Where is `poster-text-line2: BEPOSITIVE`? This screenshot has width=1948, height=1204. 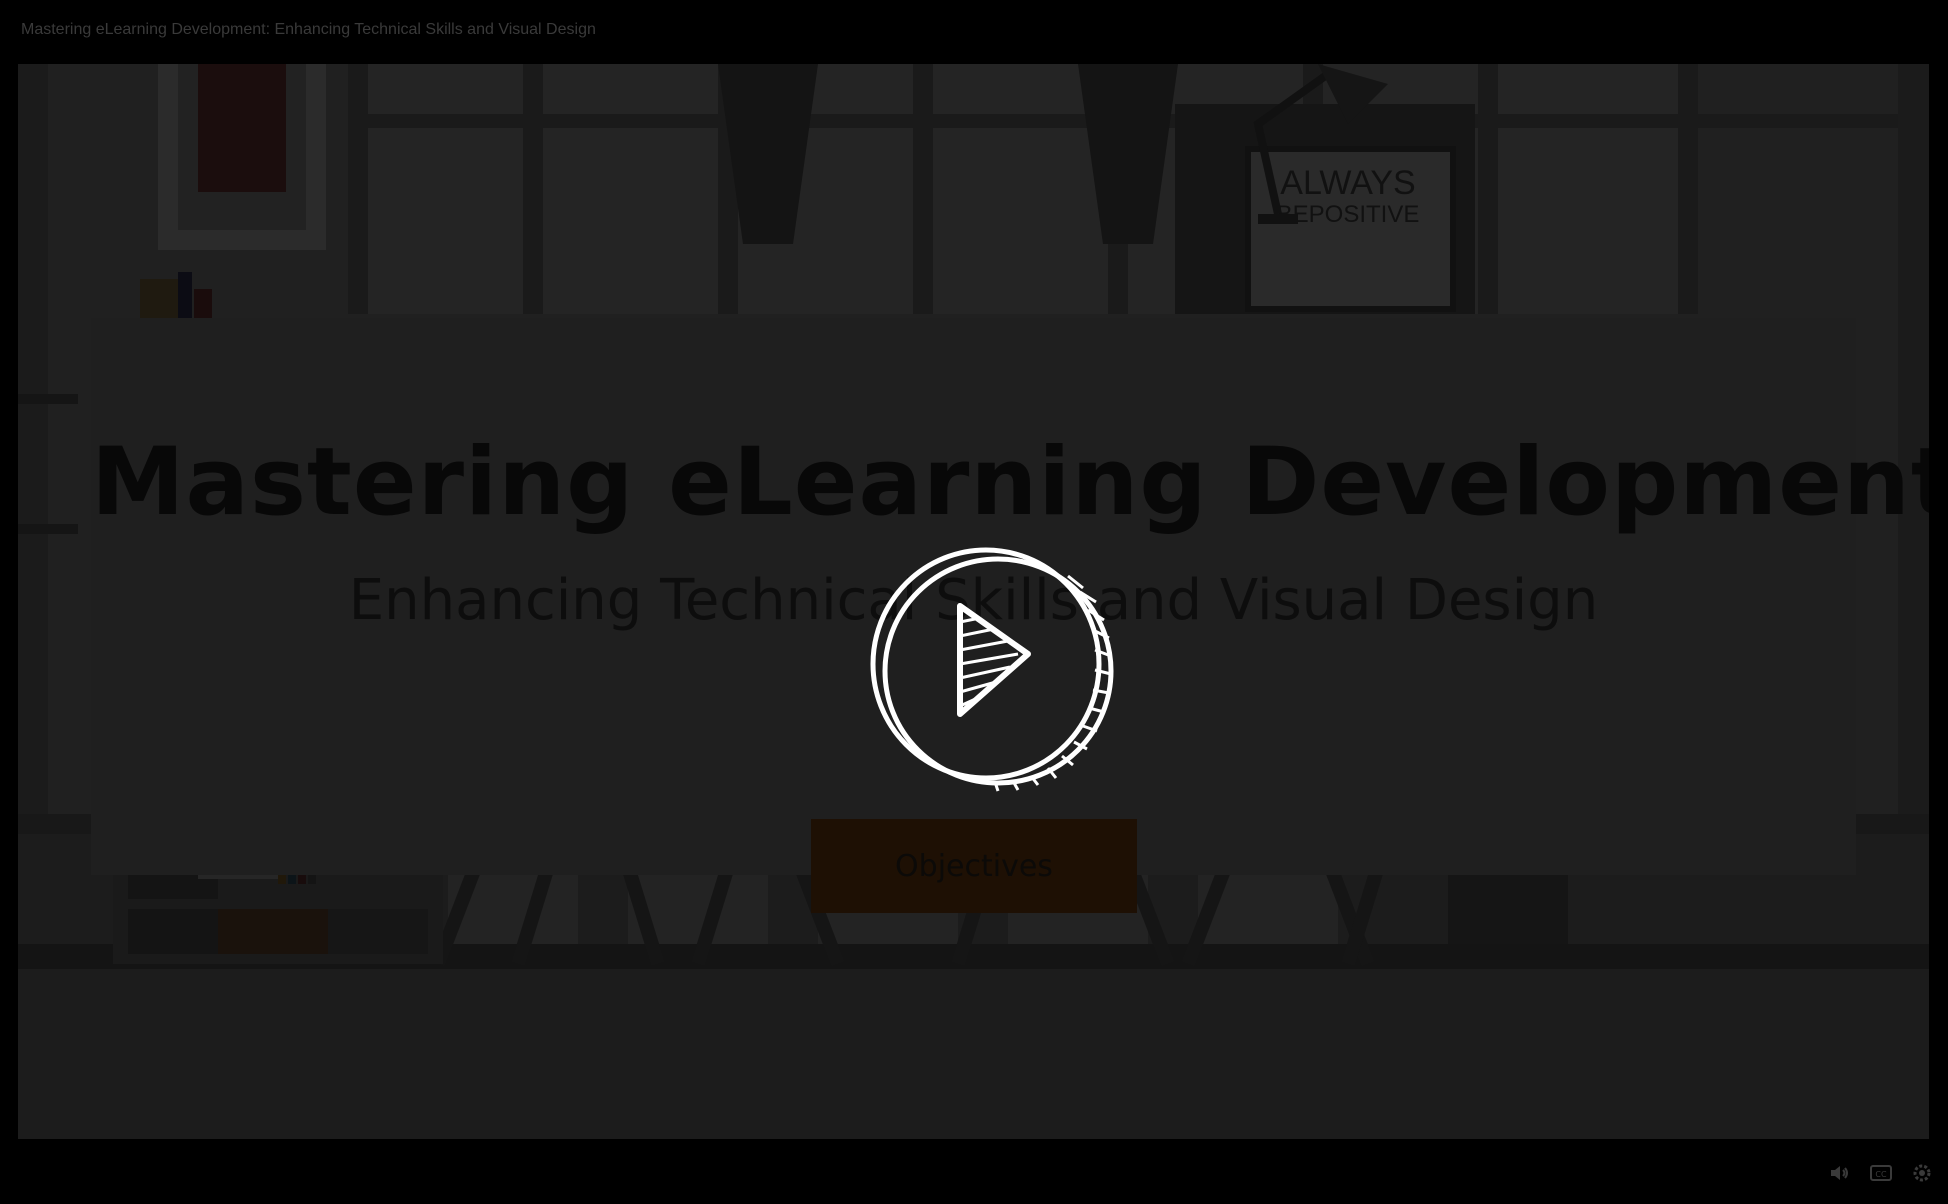
poster-text-line2: BEPOSITIVE is located at coordinates (1348, 214).